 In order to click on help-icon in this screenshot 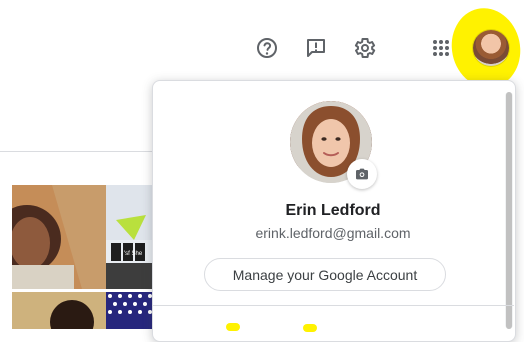, I will do `click(267, 48)`.